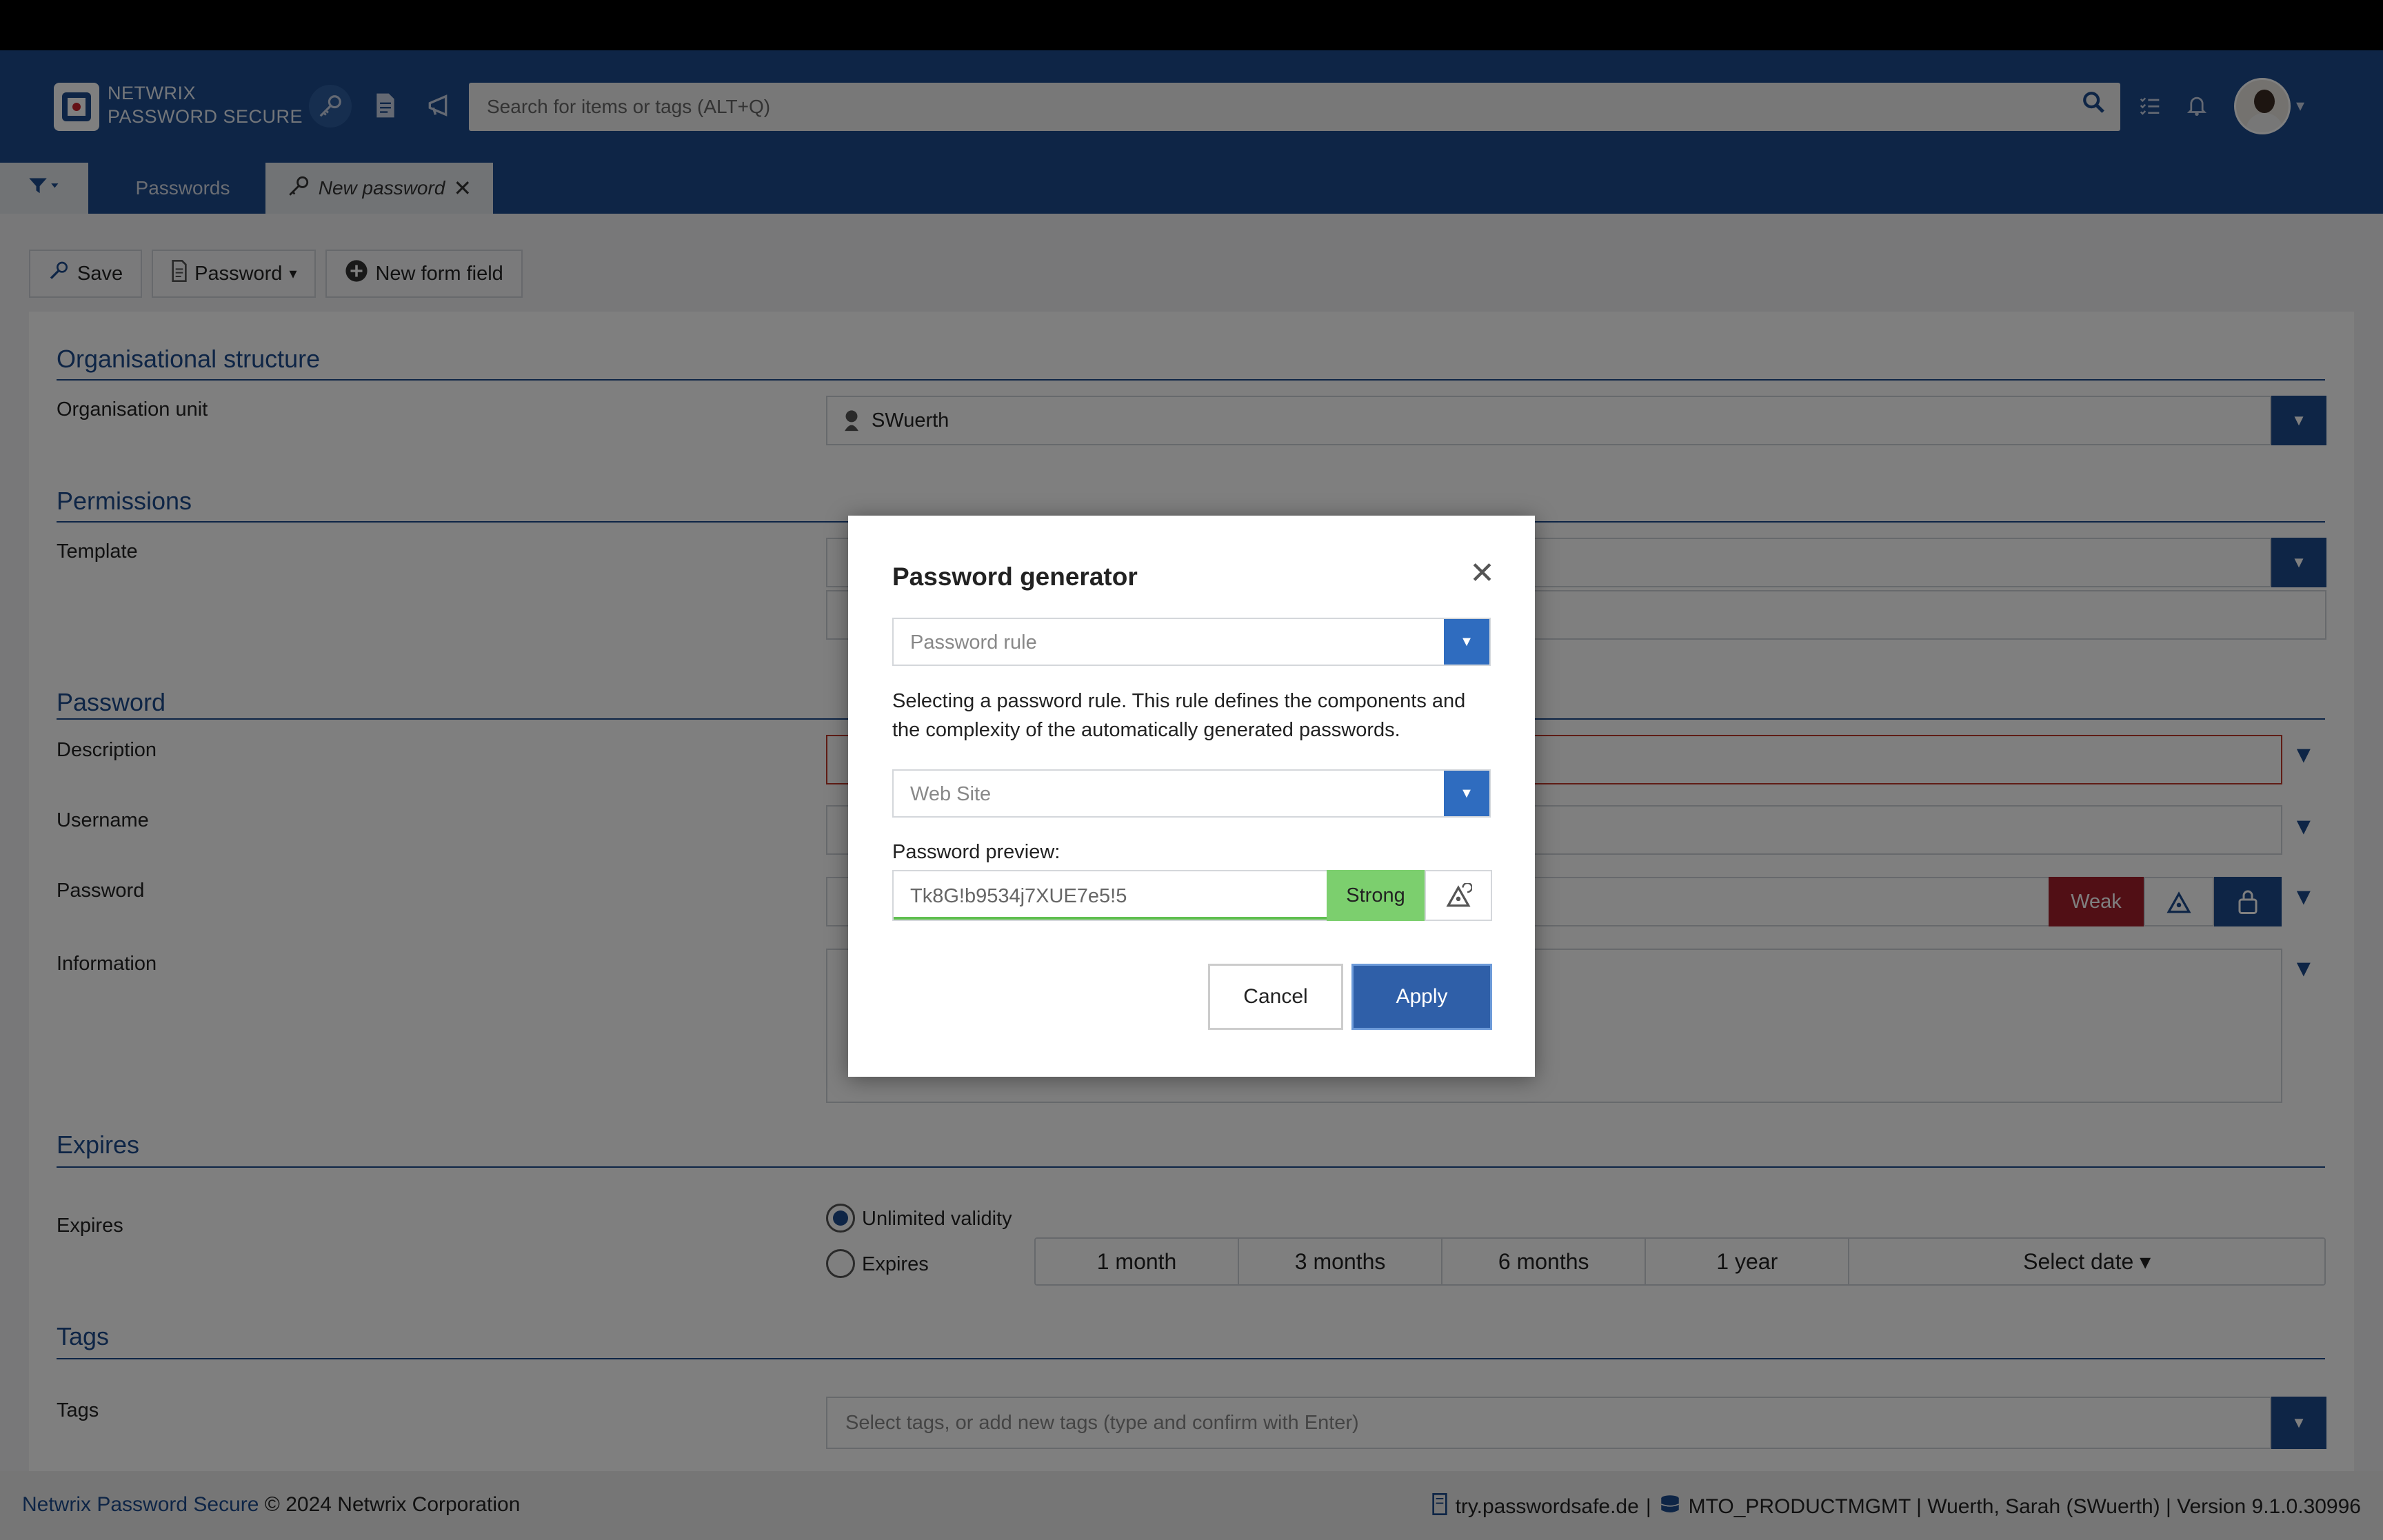 Image resolution: width=2383 pixels, height=1540 pixels. What do you see at coordinates (1191, 25) in the screenshot?
I see `top-black-bar` at bounding box center [1191, 25].